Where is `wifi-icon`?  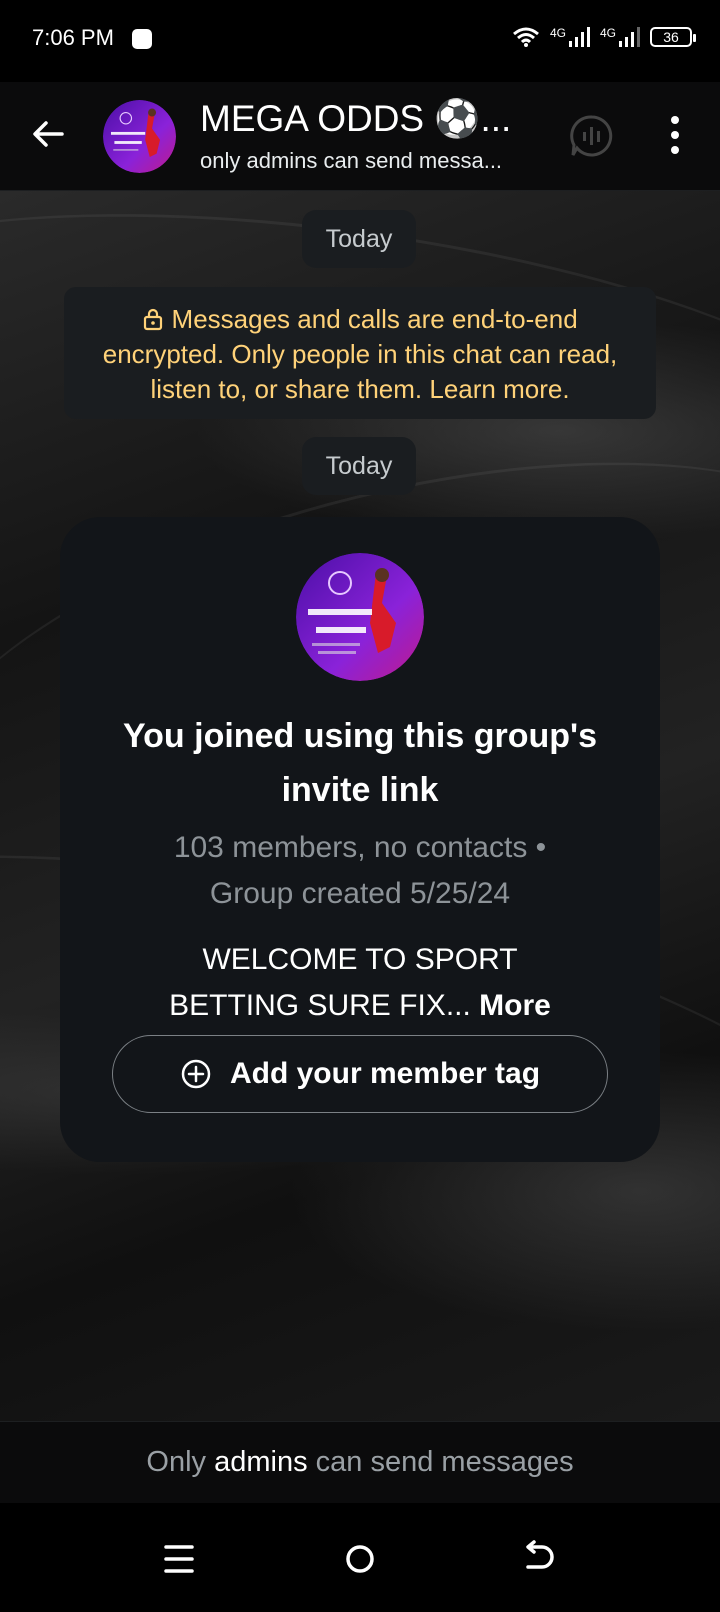
wifi-icon is located at coordinates (526, 37).